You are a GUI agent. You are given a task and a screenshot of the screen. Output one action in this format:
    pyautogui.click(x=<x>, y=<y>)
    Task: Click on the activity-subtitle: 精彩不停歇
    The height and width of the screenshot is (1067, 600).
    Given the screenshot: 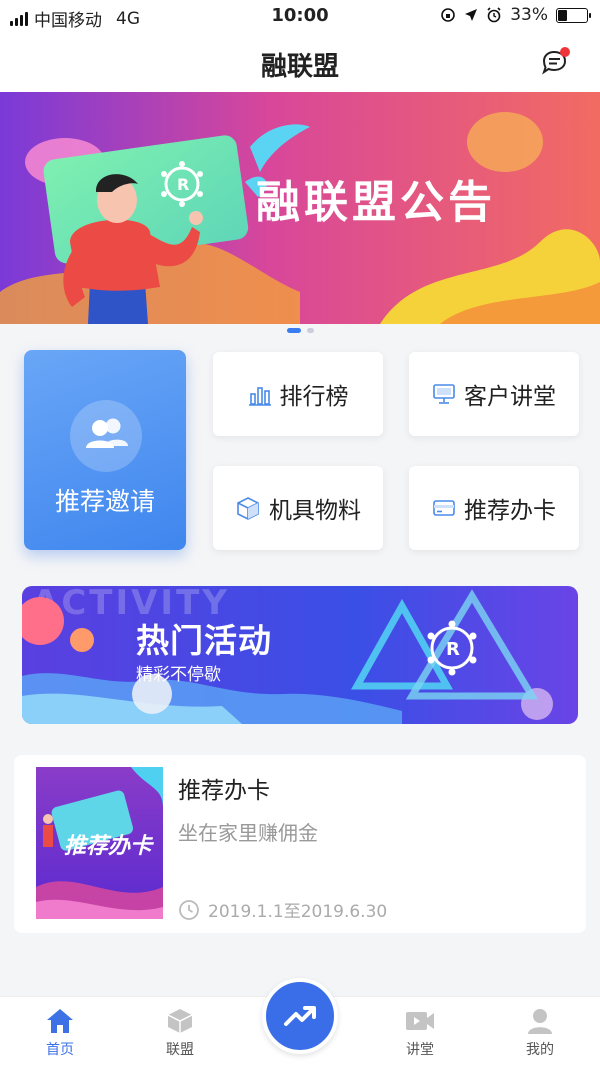 What is the action you would take?
    pyautogui.click(x=178, y=675)
    